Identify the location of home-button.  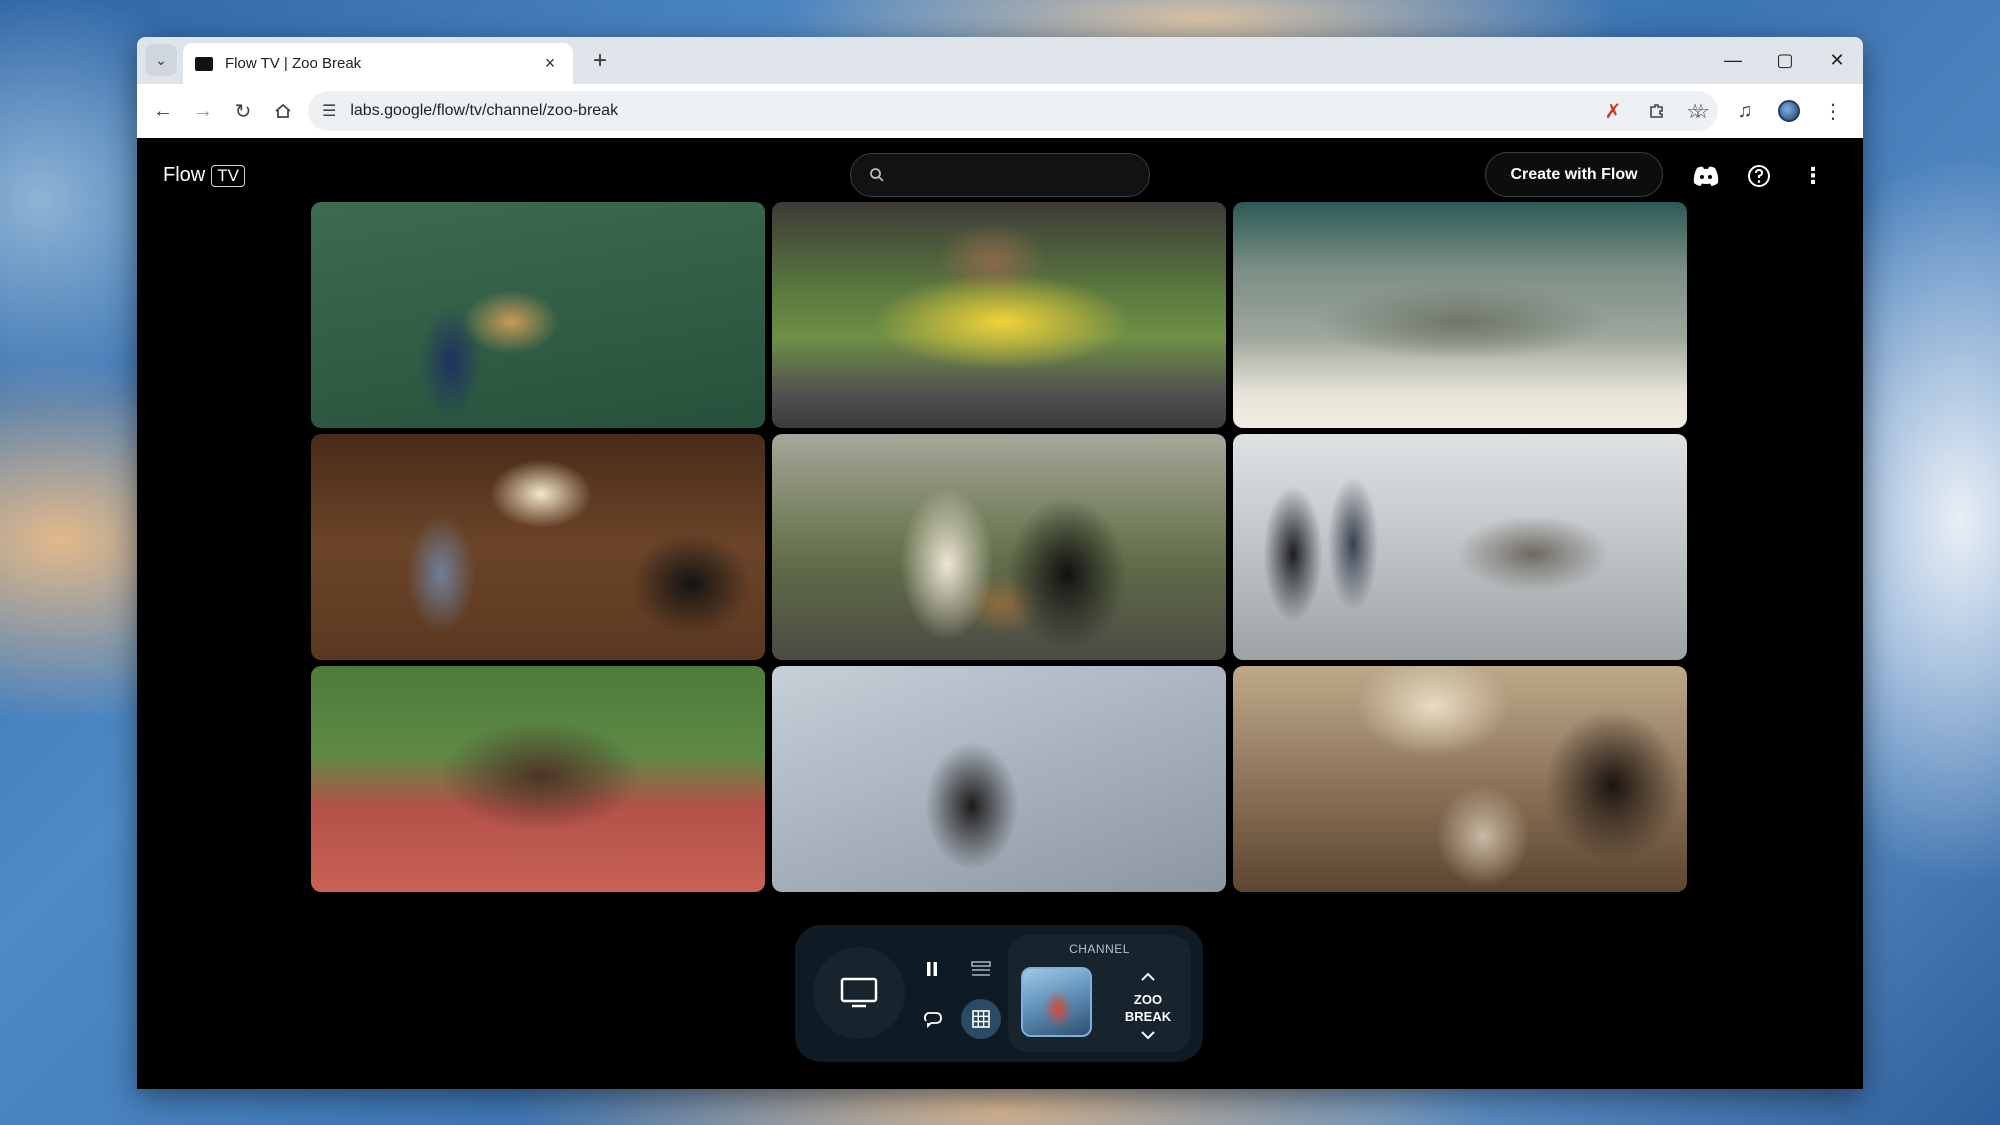
(283, 111).